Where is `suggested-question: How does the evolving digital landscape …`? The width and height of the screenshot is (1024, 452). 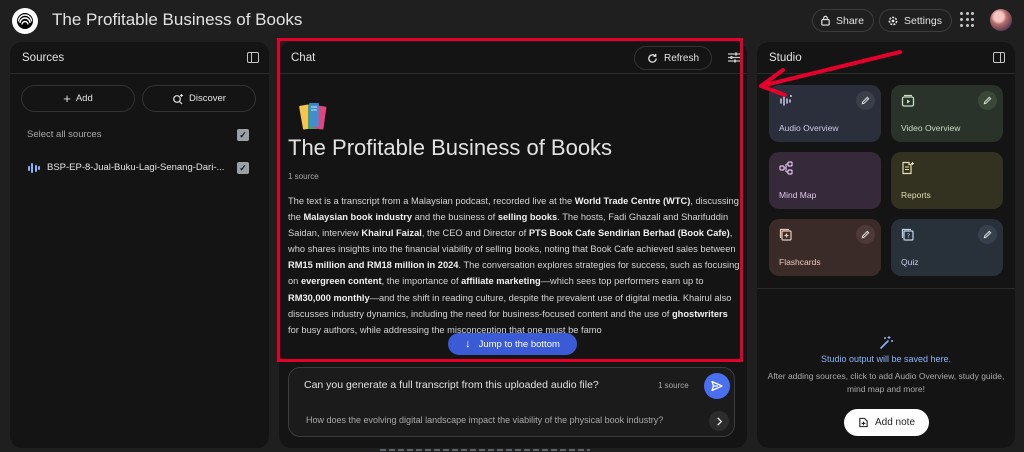
suggested-question: How does the evolving digital landscape … is located at coordinates (484, 420).